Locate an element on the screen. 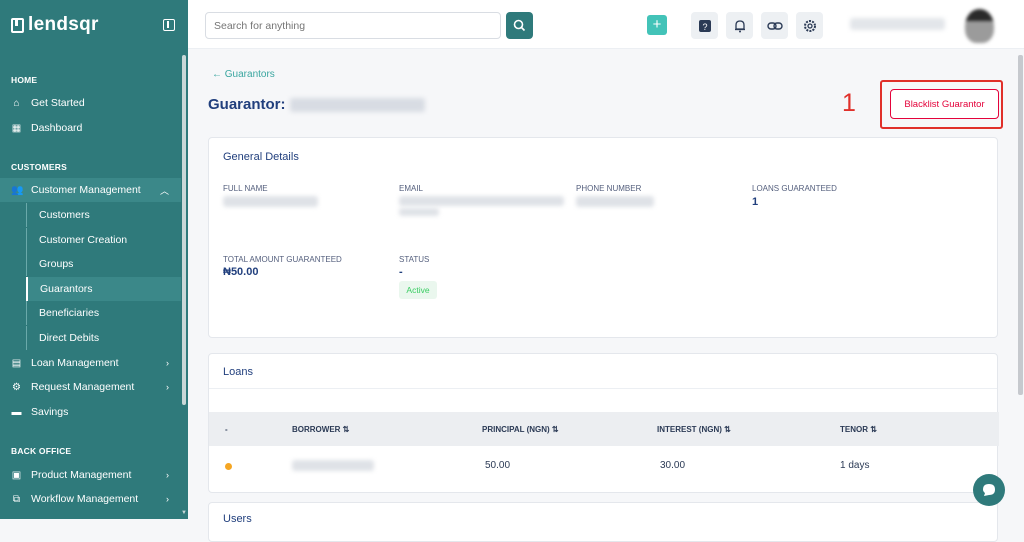 The width and height of the screenshot is (1024, 542). section-customers: CUSTOMERS is located at coordinates (39, 167).